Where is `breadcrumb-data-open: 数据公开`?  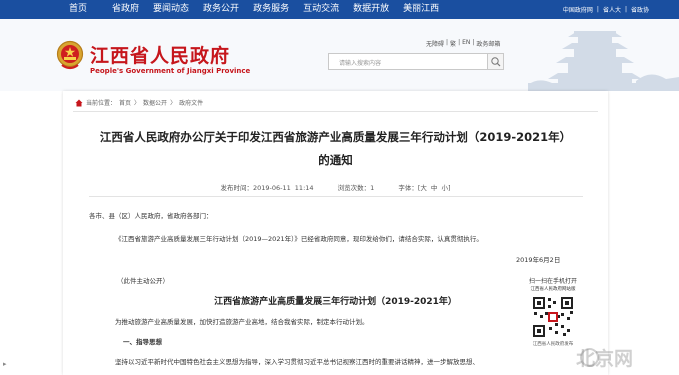 breadcrumb-data-open: 数据公开 is located at coordinates (155, 102).